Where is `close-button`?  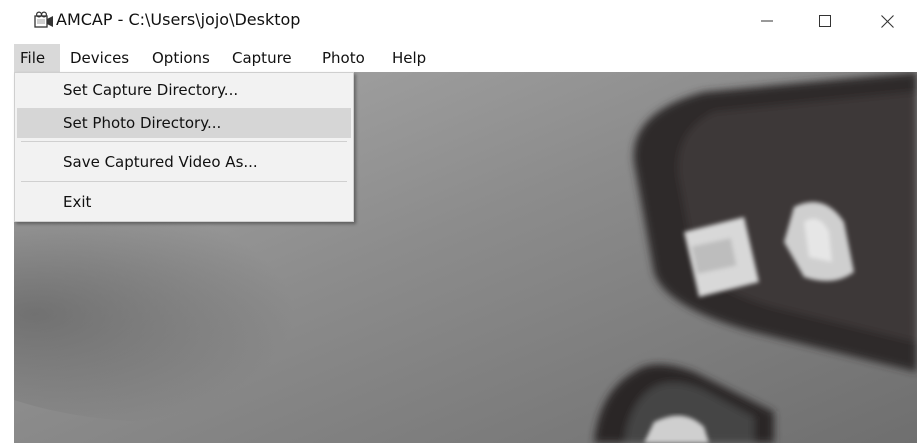 close-button is located at coordinates (887, 21).